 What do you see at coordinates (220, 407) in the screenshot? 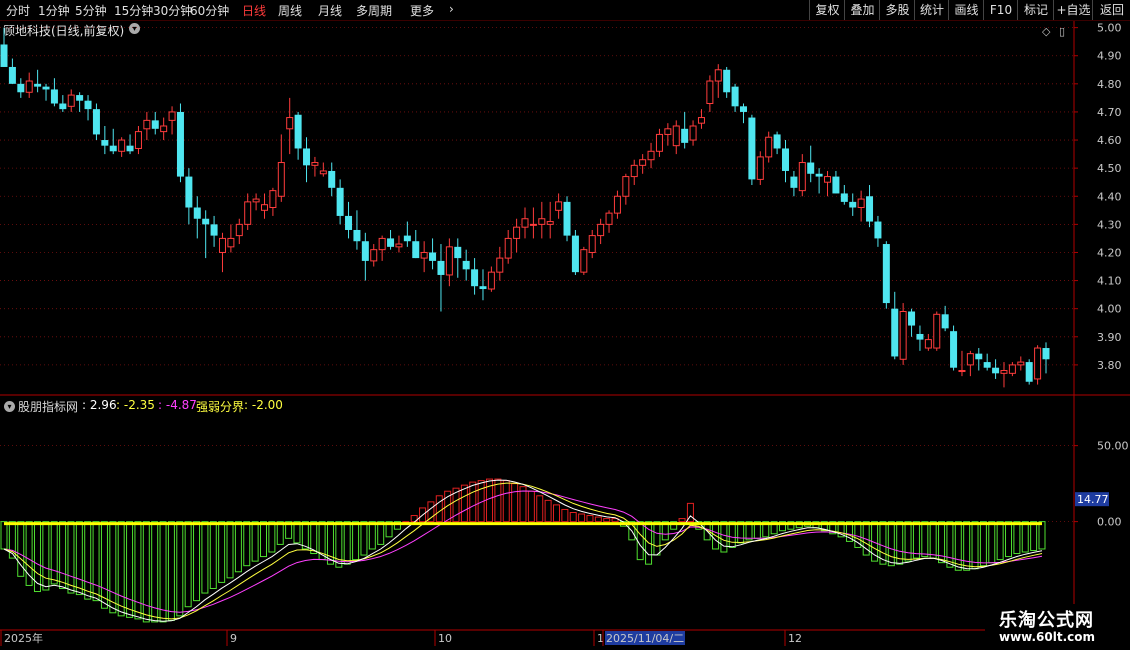
I see `indicator-label-boundary: 强弱分界` at bounding box center [220, 407].